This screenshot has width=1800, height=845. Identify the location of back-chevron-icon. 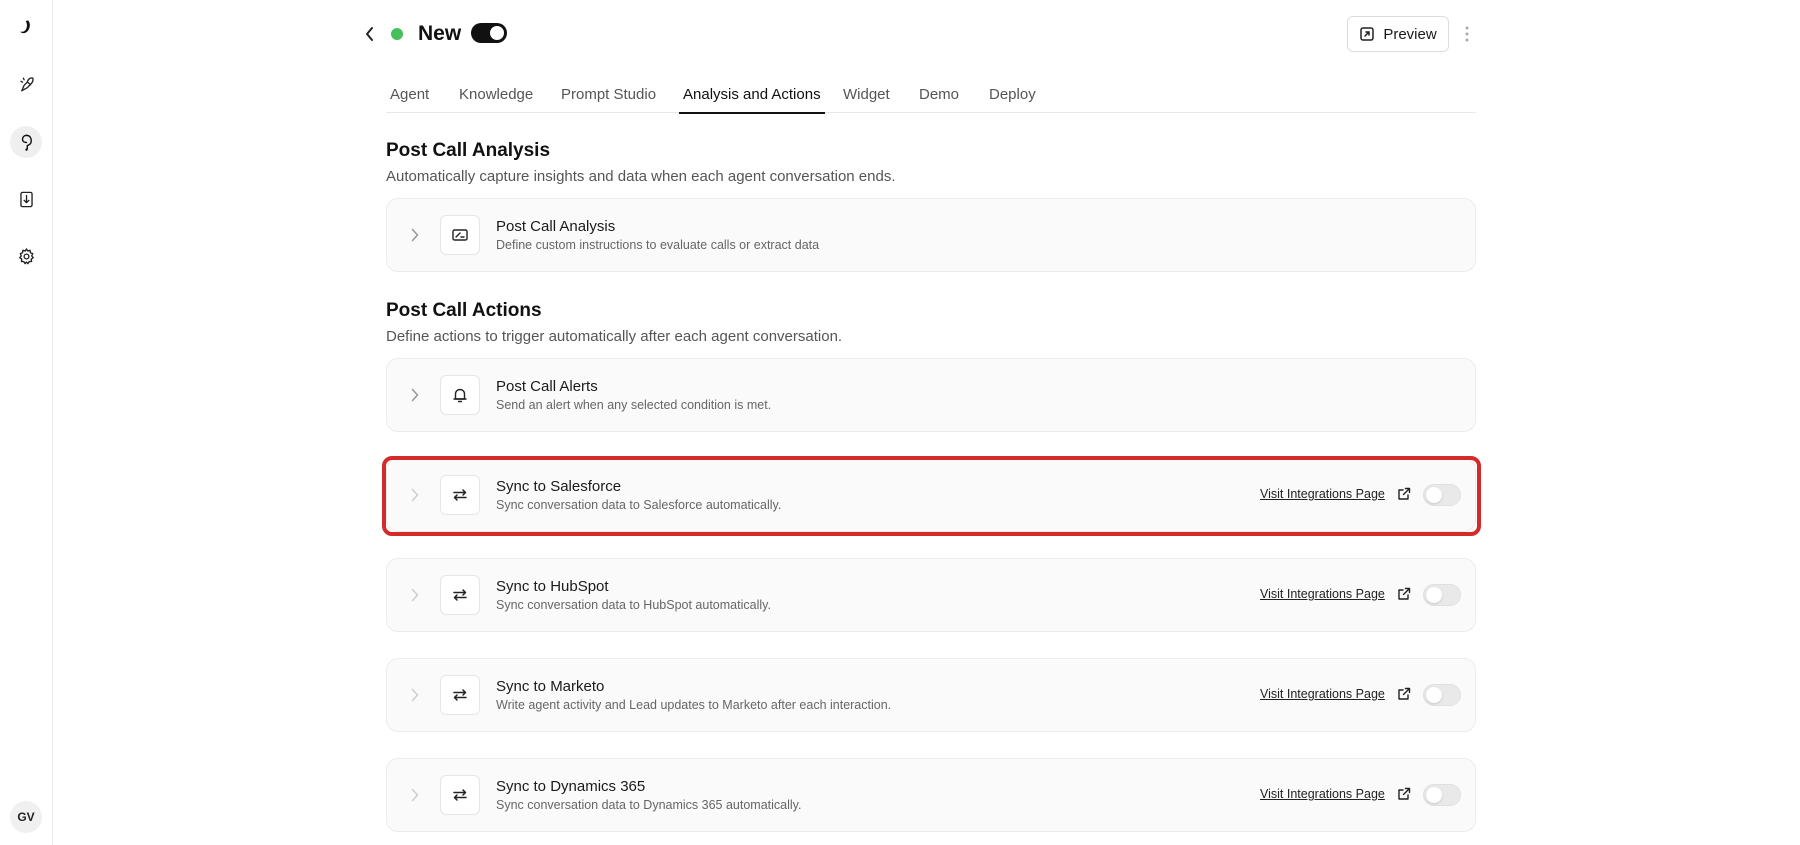
(370, 34).